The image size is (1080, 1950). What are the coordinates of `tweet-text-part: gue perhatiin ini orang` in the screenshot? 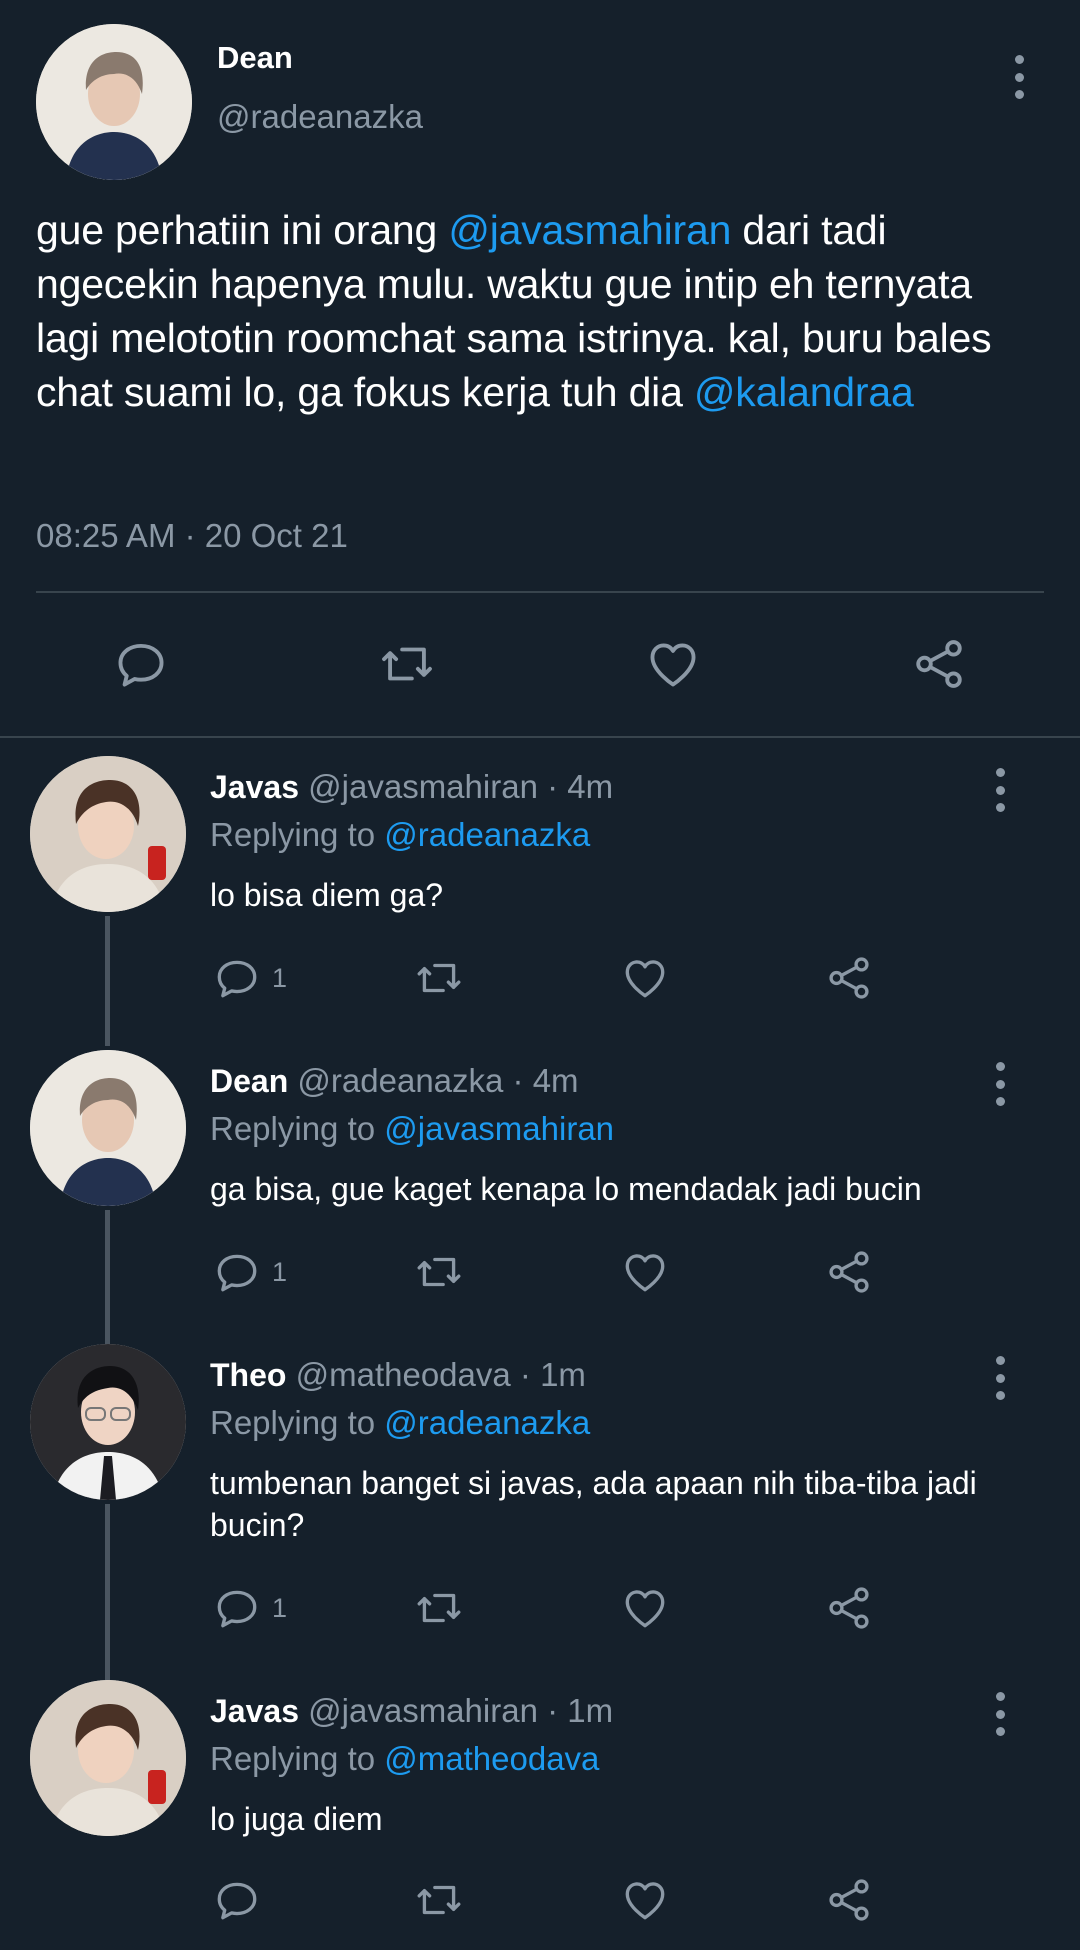 It's located at (242, 230).